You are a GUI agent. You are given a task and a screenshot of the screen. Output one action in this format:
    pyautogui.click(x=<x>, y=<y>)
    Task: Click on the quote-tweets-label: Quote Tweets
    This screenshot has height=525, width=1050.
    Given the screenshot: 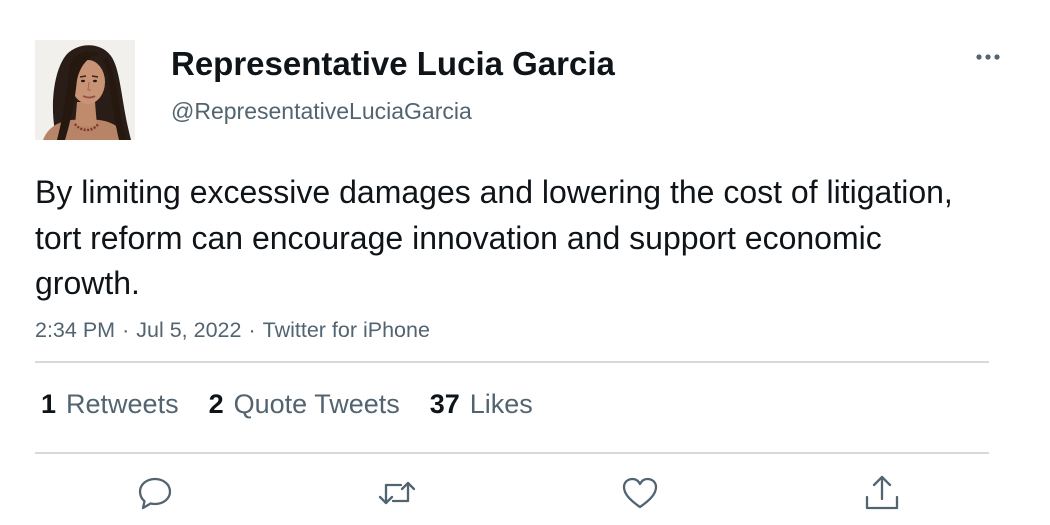 What is the action you would take?
    pyautogui.click(x=316, y=403)
    